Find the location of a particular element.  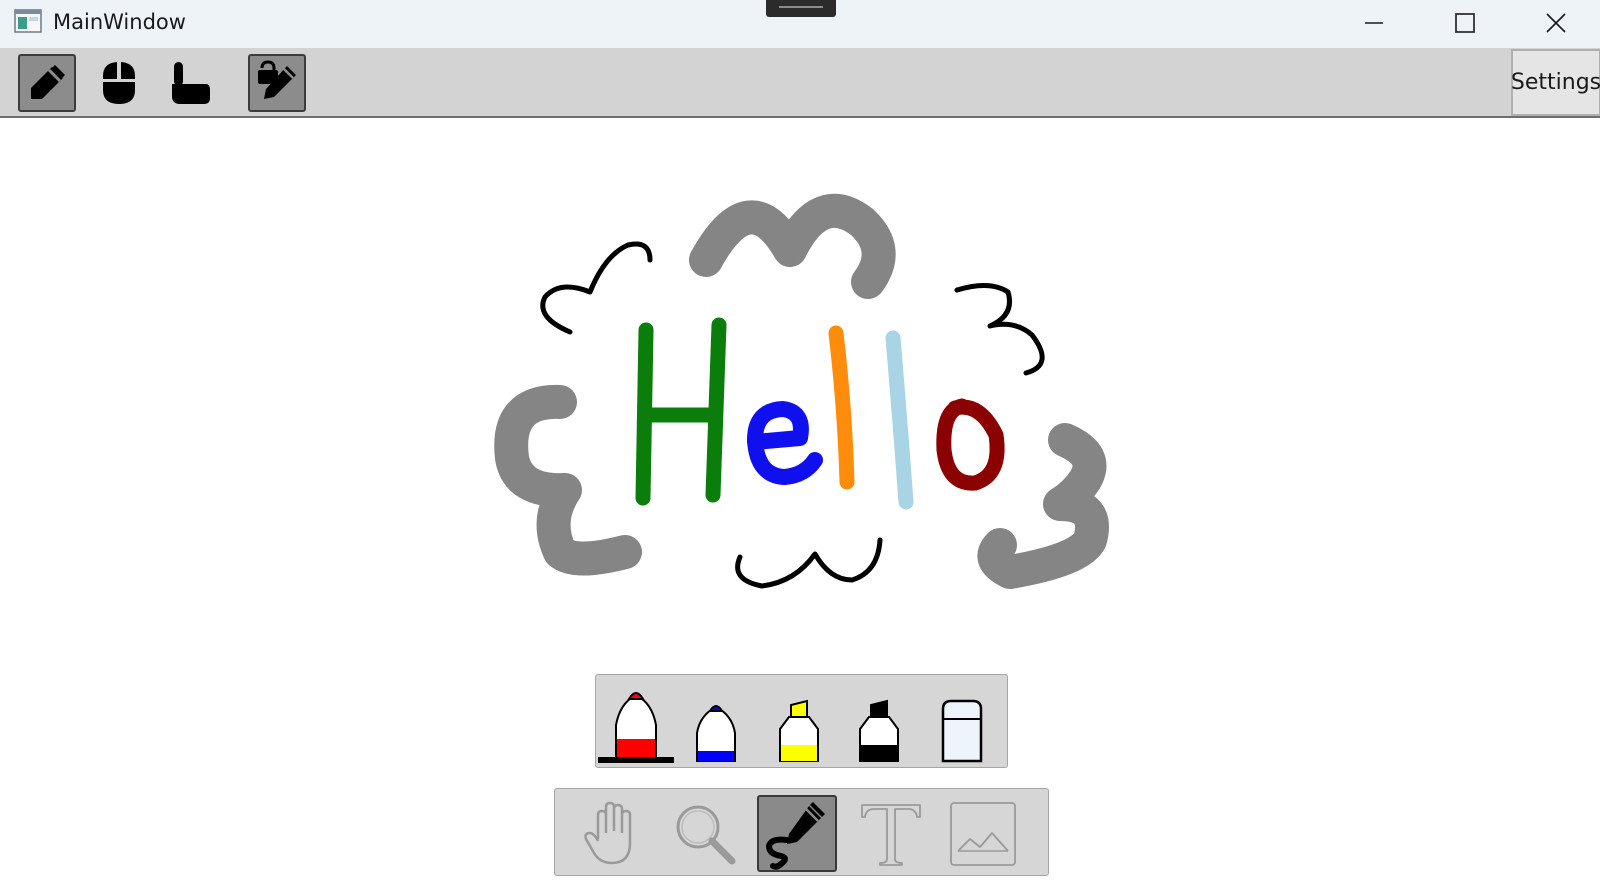

black-highlighter-icon is located at coordinates (879, 730).